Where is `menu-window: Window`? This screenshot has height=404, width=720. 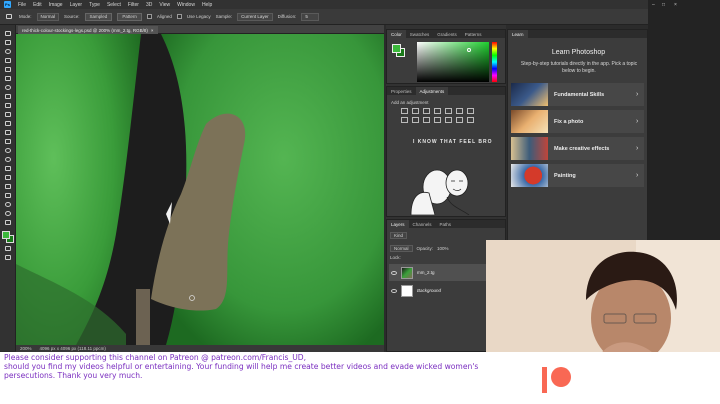 menu-window: Window is located at coordinates (186, 5).